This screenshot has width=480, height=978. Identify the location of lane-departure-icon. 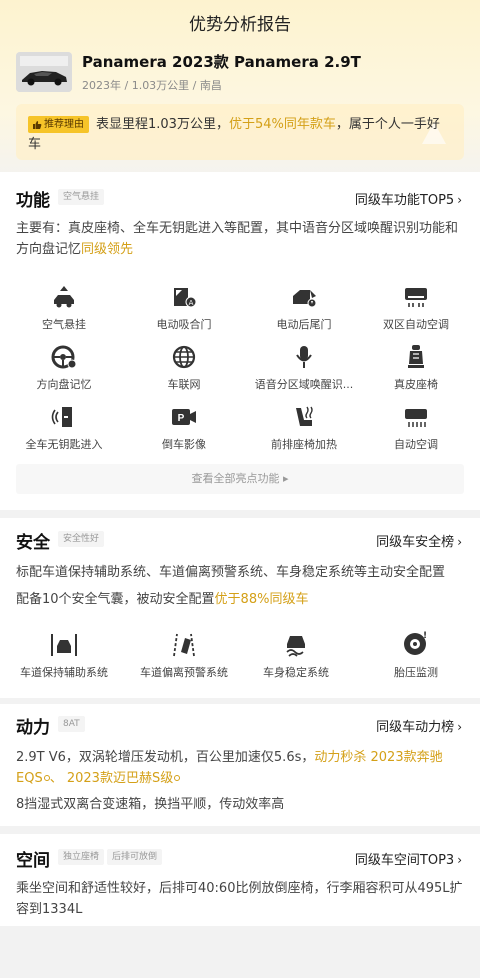
(184, 645).